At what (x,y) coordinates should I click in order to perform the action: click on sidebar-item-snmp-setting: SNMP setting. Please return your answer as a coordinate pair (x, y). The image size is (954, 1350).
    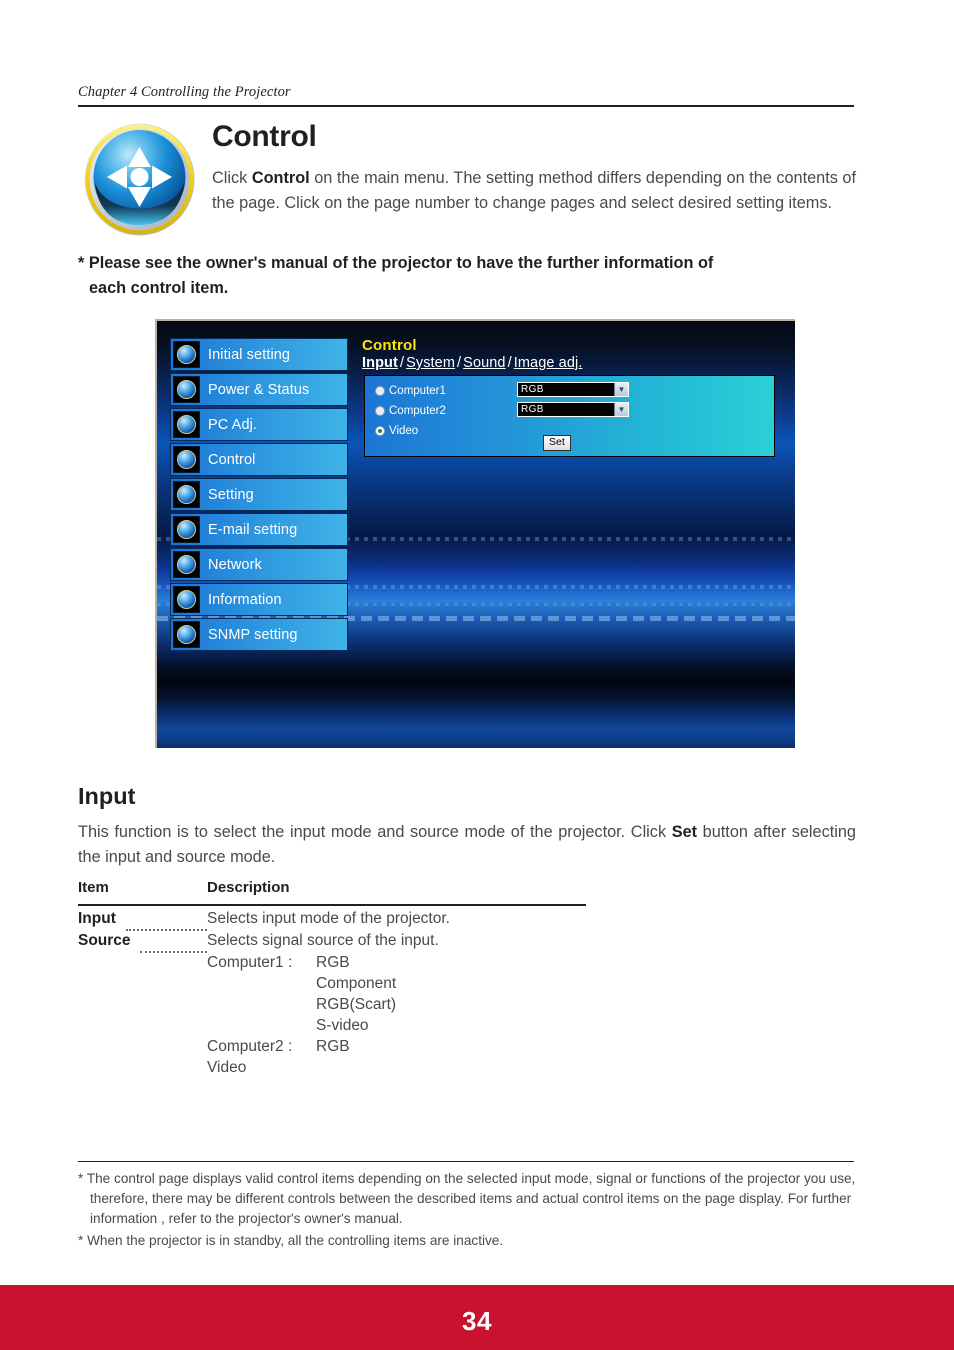
    Looking at the image, I should click on (259, 634).